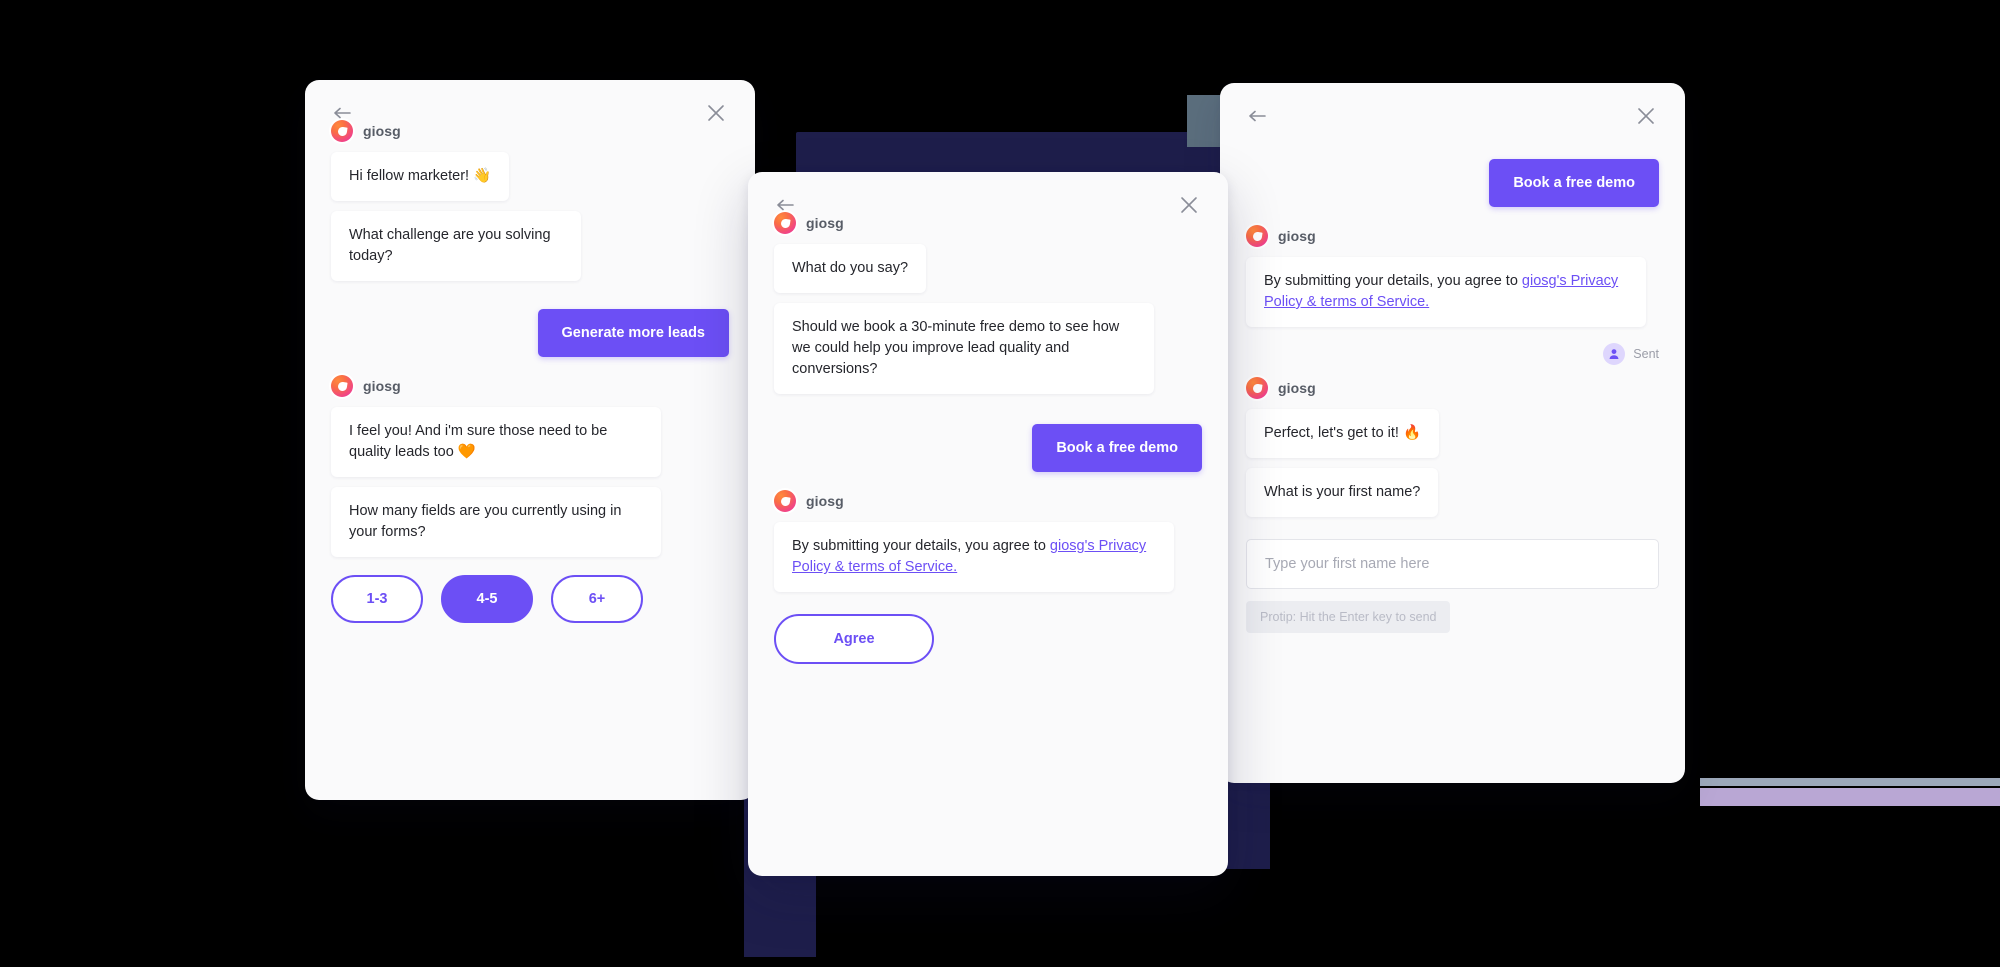  What do you see at coordinates (1850, 797) in the screenshot?
I see `decorative-lavender-strip` at bounding box center [1850, 797].